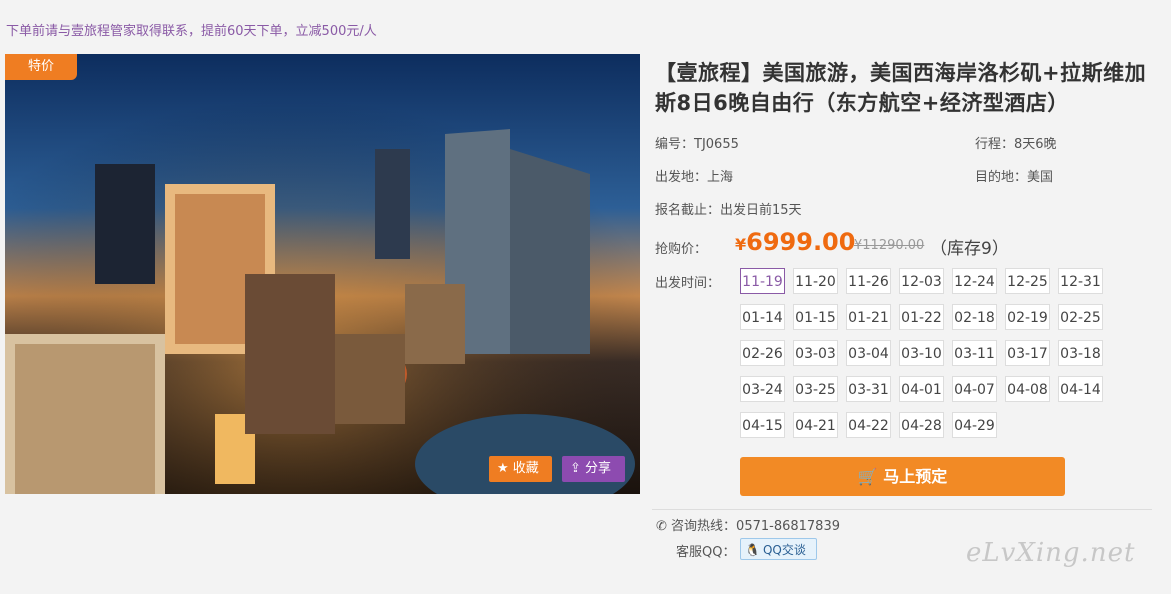 The width and height of the screenshot is (1171, 594). Describe the element at coordinates (741, 244) in the screenshot. I see `currency-symbol: ¥` at that location.